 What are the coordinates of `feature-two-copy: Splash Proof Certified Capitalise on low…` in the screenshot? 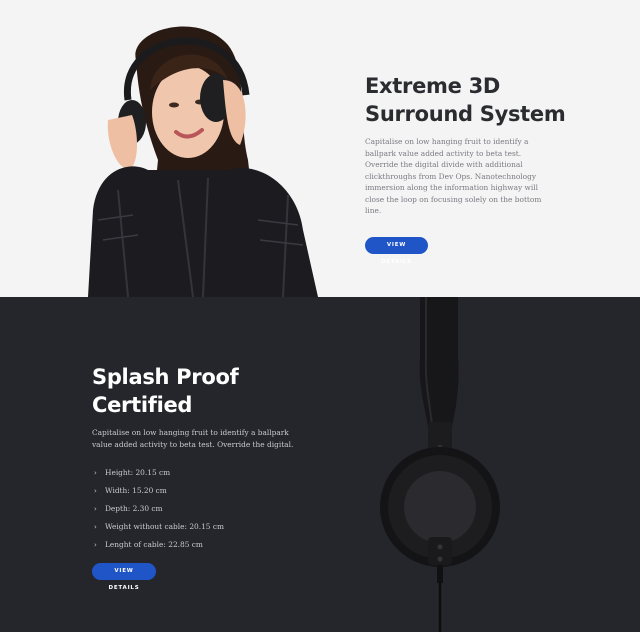 It's located at (207, 478).